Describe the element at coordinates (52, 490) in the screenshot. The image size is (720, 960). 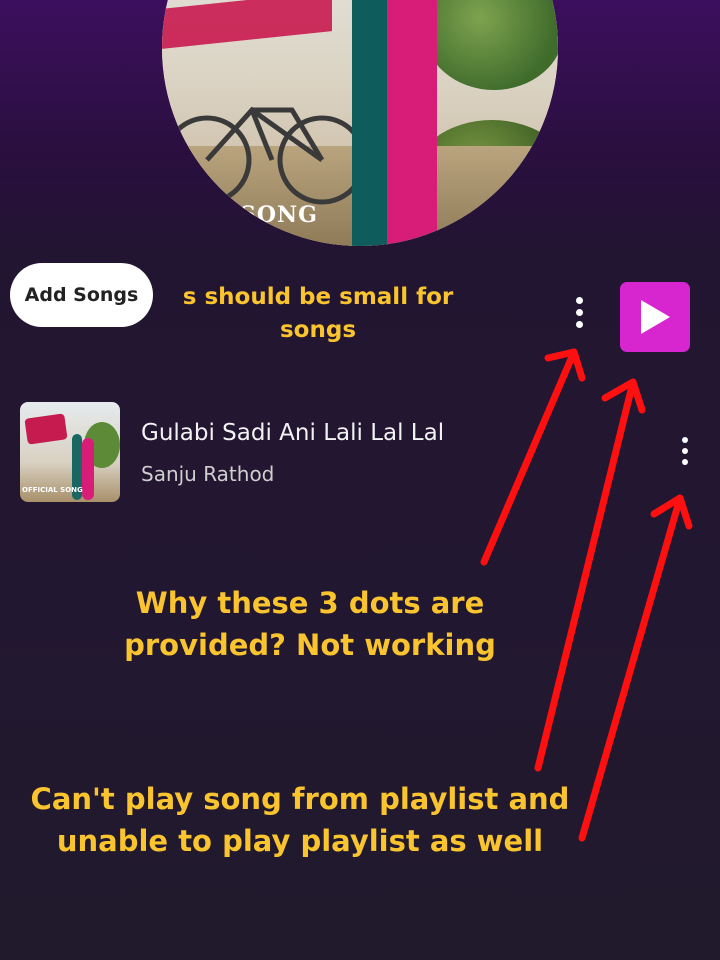
I see `thumb-label: OFFICIAL SONG` at that location.